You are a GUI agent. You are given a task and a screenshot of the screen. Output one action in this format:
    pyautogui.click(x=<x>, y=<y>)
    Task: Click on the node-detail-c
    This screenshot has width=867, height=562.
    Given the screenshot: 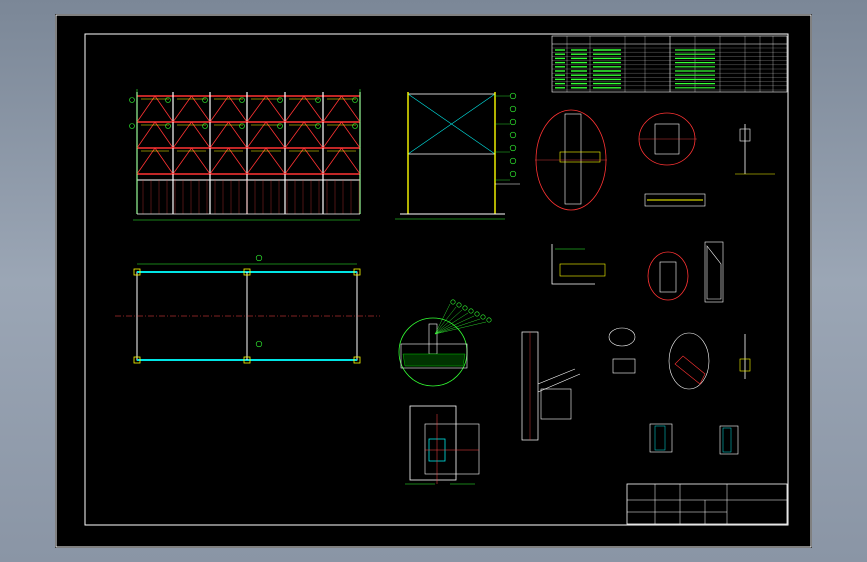 What is the action you would take?
    pyautogui.click(x=685, y=272)
    